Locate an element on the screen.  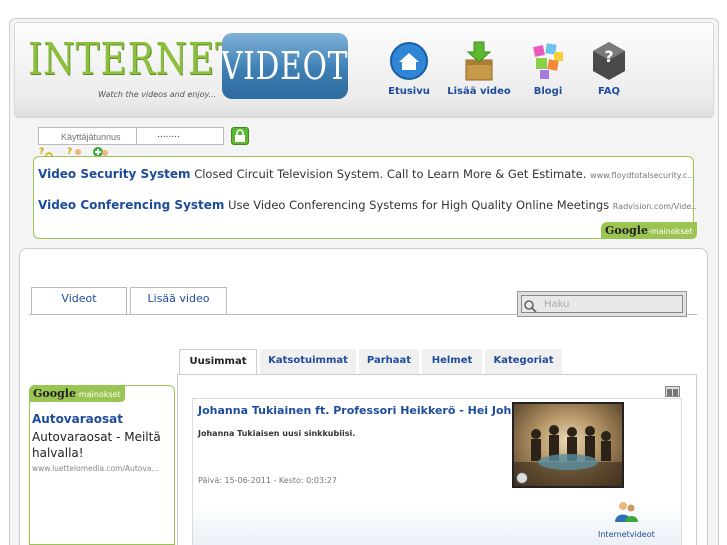
search-input: Haku is located at coordinates (602, 304).